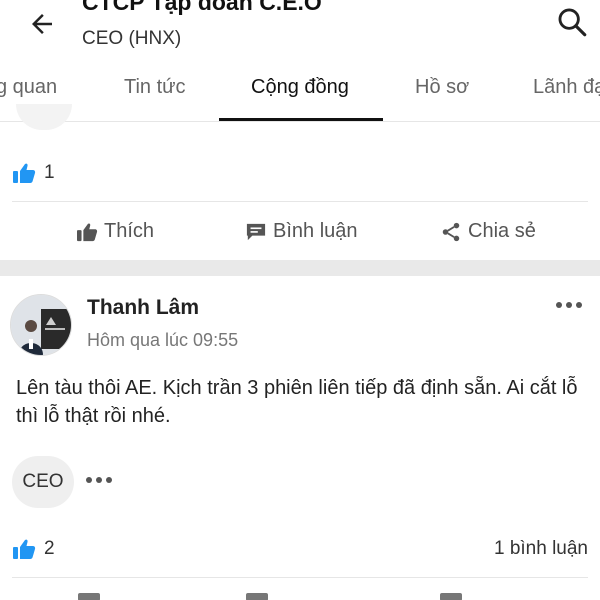  What do you see at coordinates (101, 480) in the screenshot?
I see `tag-more-button` at bounding box center [101, 480].